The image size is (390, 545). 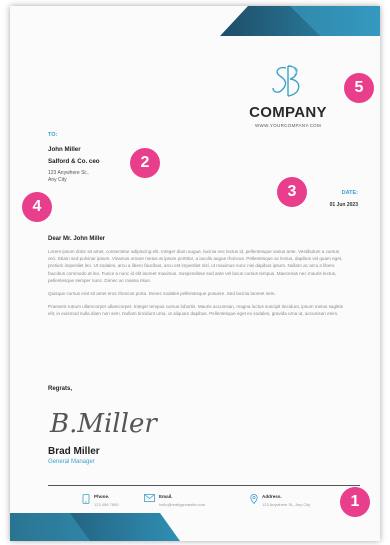 What do you see at coordinates (64, 149) in the screenshot?
I see `recipient-name: John Miller` at bounding box center [64, 149].